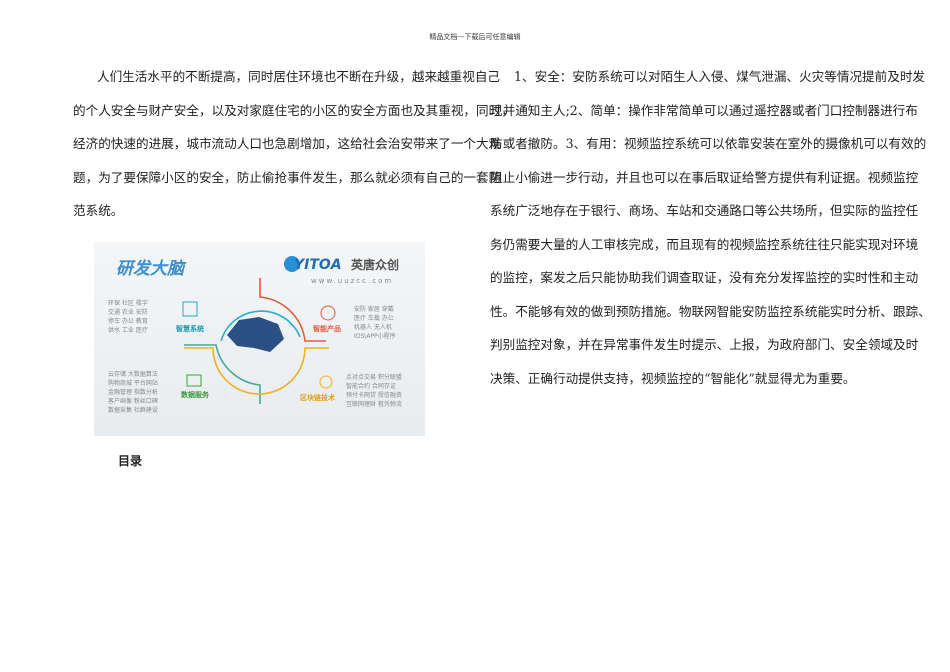  What do you see at coordinates (373, 327) in the screenshot?
I see `svg-text: 机器人 无人机` at bounding box center [373, 327].